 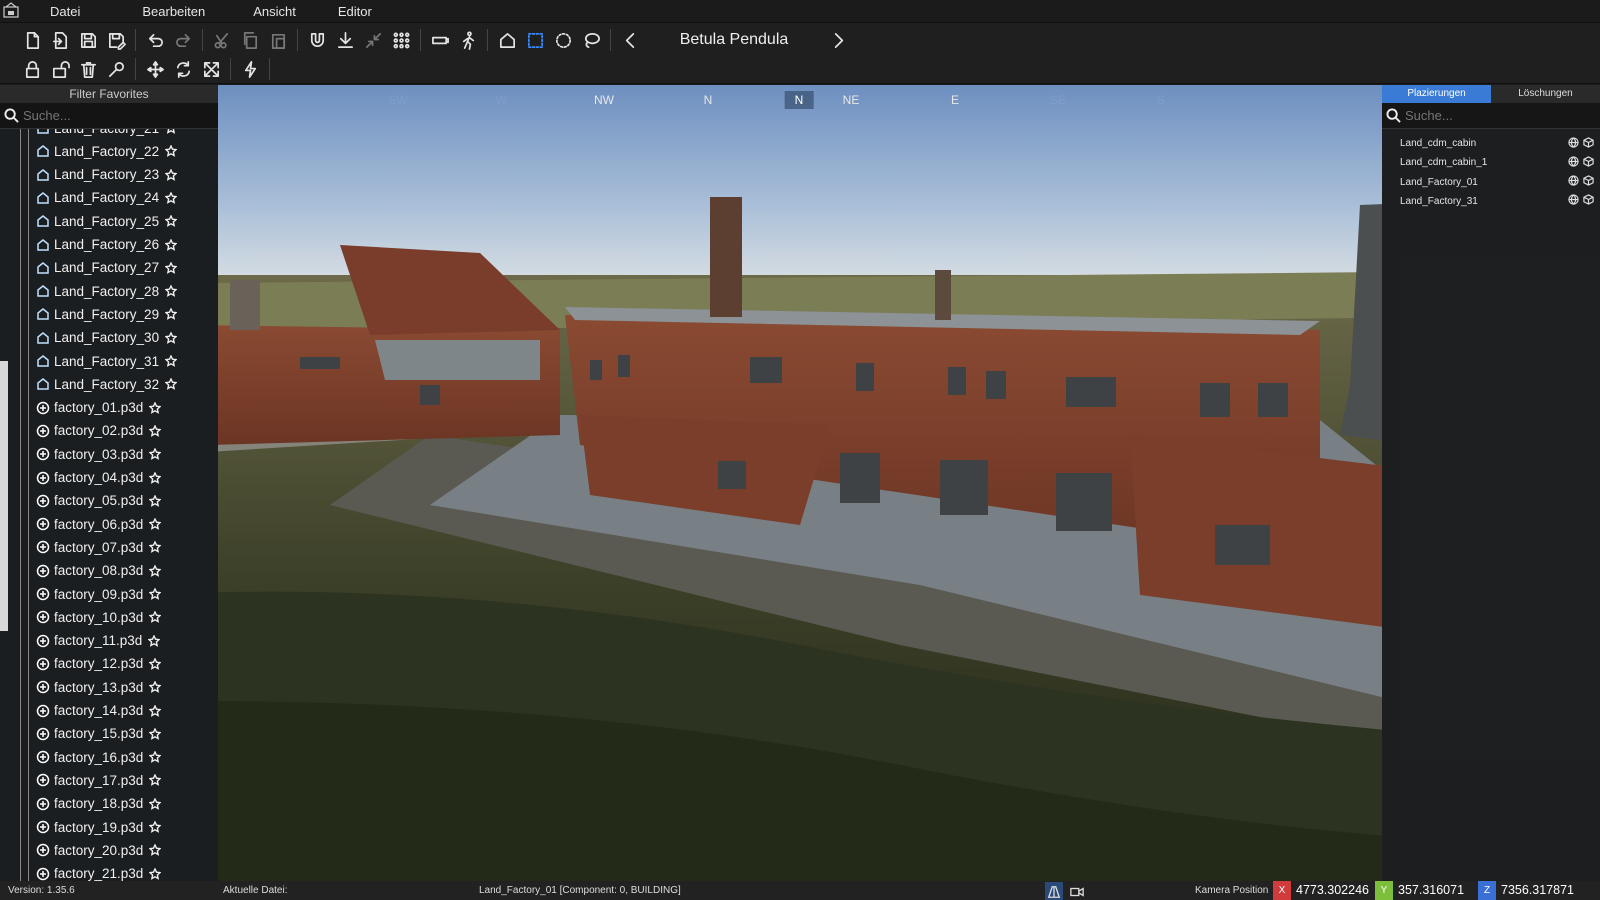 What do you see at coordinates (106, 134) in the screenshot?
I see `tree-item: Land_Factory_21` at bounding box center [106, 134].